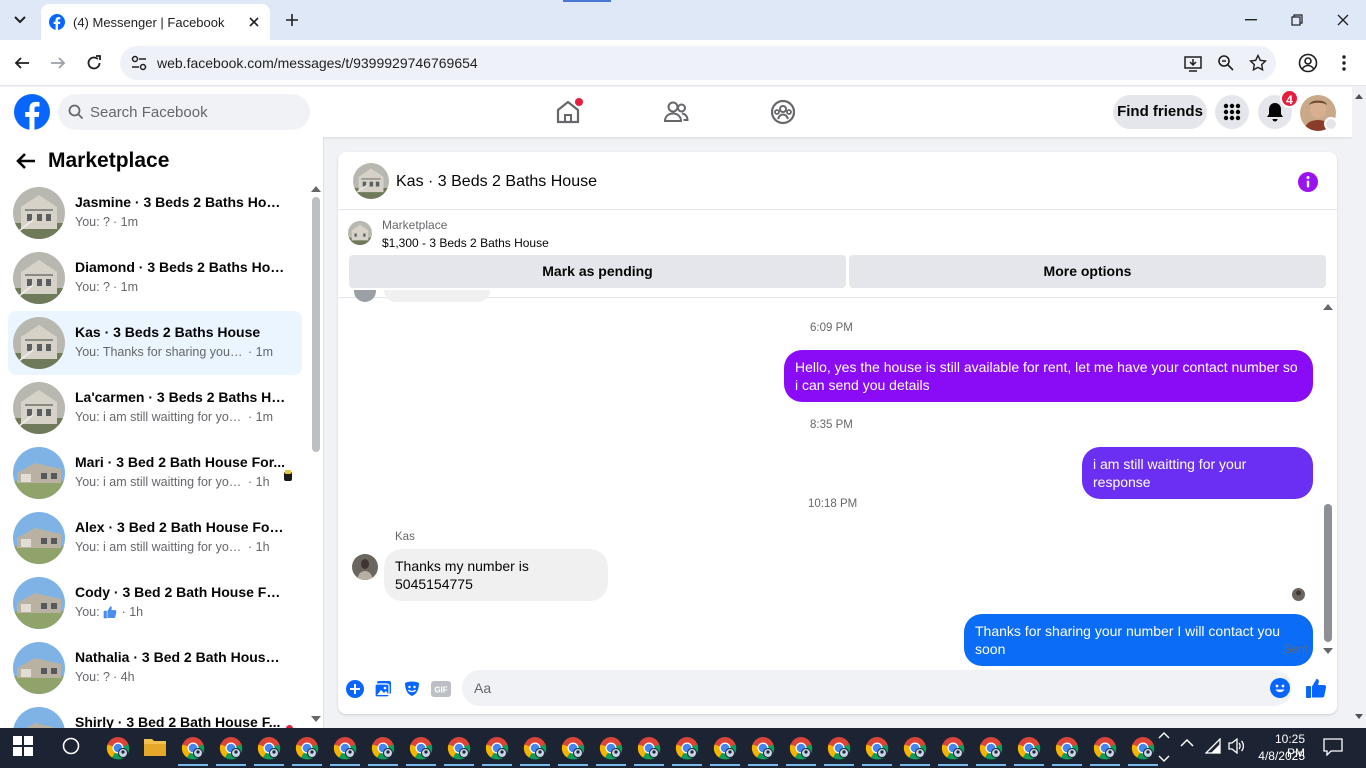  I want to click on chrome-app-icon, so click(118, 748).